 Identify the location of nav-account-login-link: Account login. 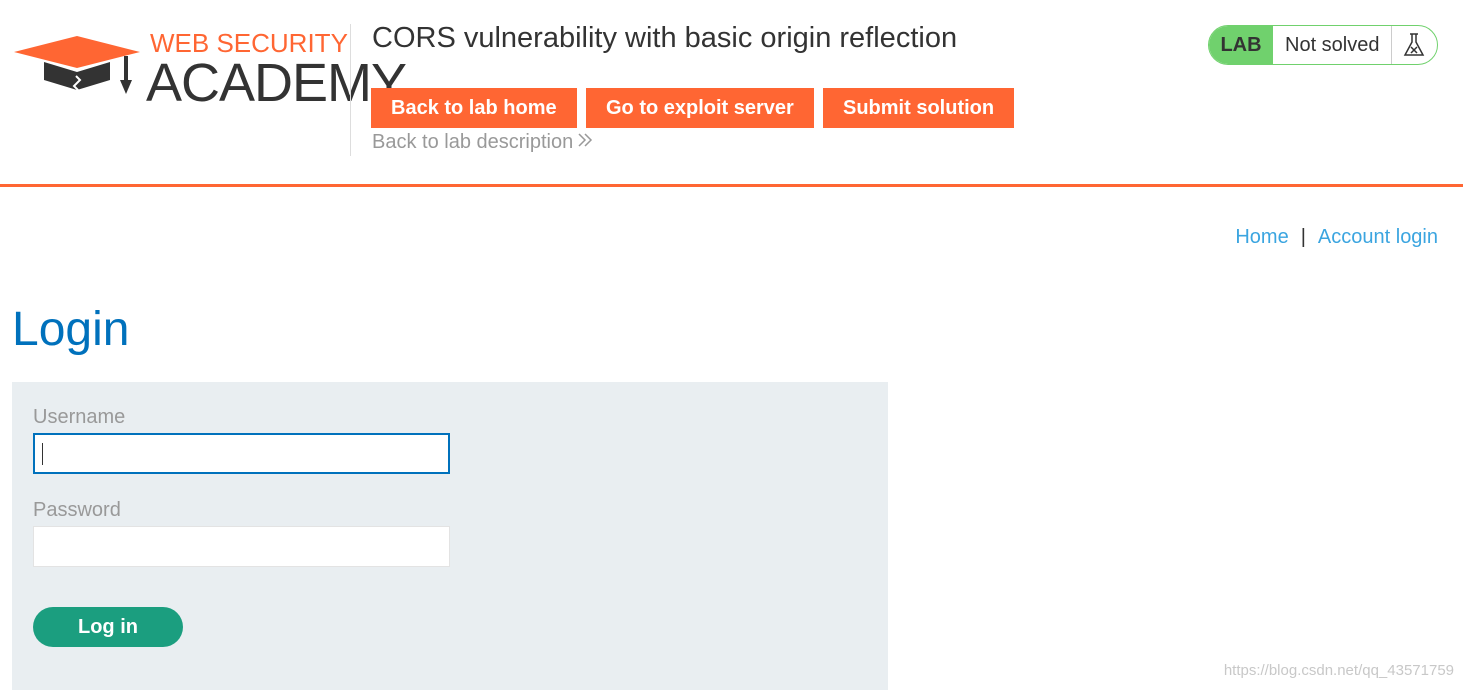
(1378, 237).